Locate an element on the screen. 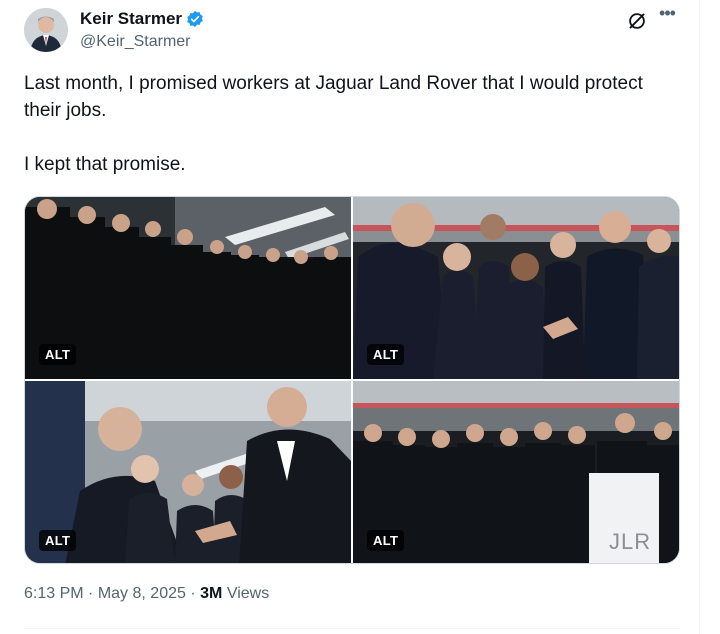  more-options-icon: ••• is located at coordinates (667, 16).